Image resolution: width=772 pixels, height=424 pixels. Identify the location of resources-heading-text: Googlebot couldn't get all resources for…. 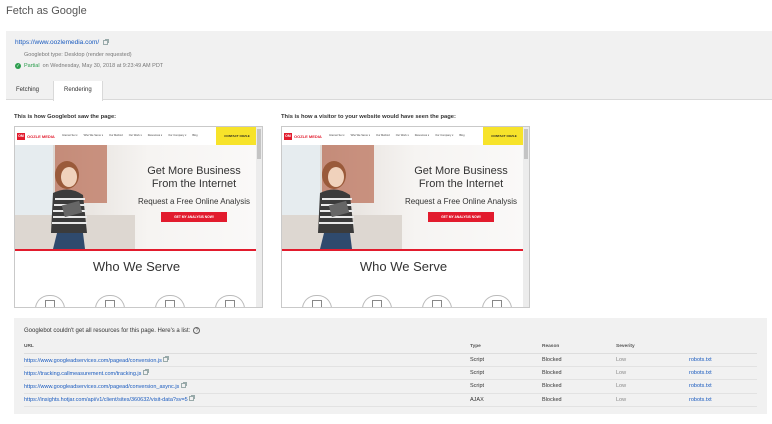
(107, 330).